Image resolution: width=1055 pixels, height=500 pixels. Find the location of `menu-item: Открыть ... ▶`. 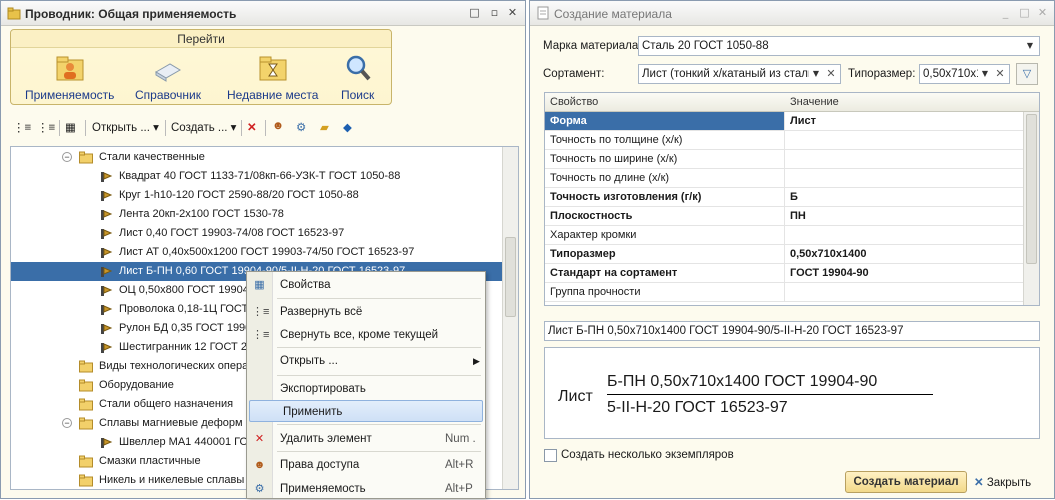

menu-item: Открыть ... ▶ is located at coordinates (366, 361).